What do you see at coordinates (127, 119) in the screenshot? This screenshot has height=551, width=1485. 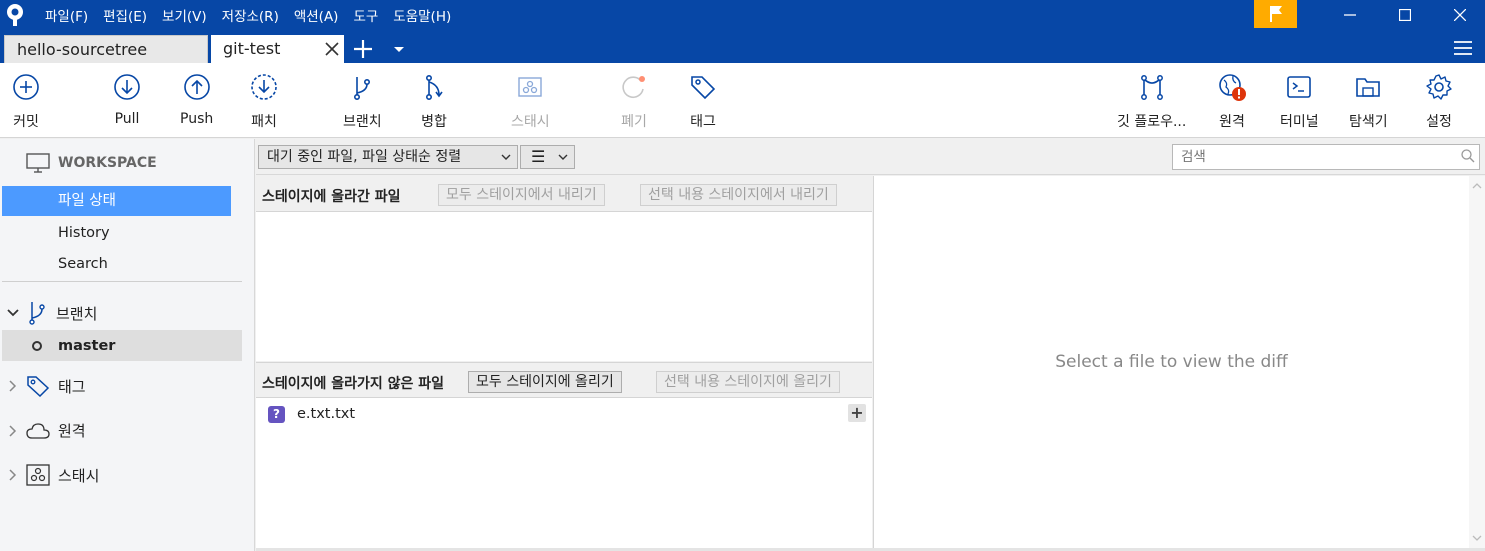 I see `pull-label: Pull` at bounding box center [127, 119].